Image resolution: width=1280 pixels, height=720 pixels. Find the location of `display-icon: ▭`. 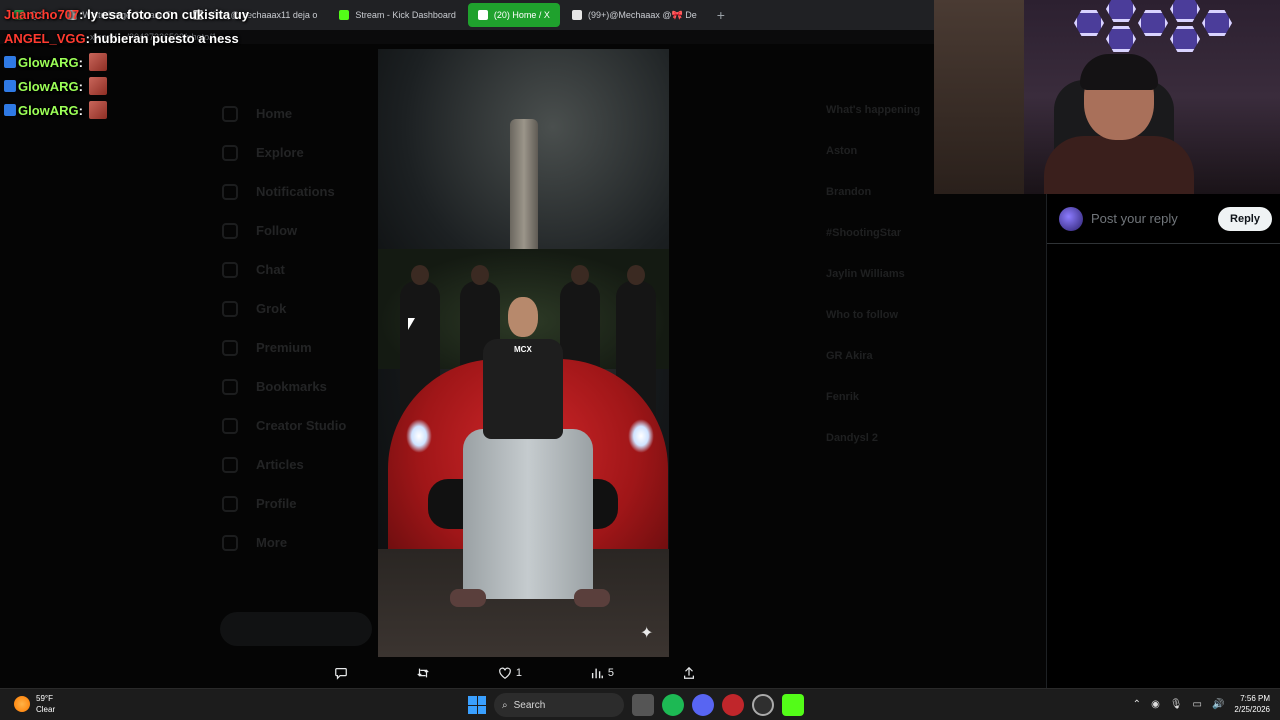

display-icon: ▭ is located at coordinates (1197, 704).